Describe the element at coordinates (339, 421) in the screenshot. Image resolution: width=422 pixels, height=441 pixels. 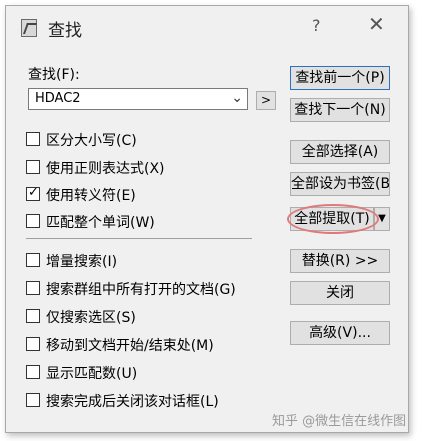
I see `watermark: 知乎 @微生信在线作图` at that location.